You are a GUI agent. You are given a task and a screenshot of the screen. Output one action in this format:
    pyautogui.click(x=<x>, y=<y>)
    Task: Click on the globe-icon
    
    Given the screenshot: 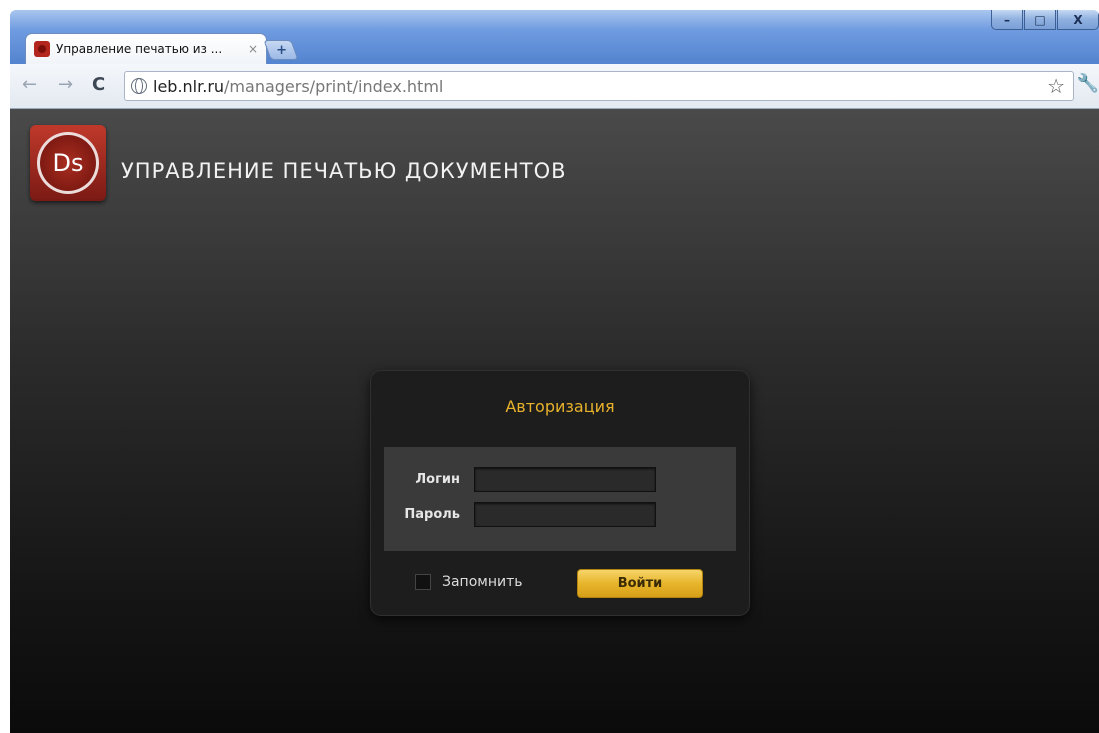 What is the action you would take?
    pyautogui.click(x=139, y=86)
    